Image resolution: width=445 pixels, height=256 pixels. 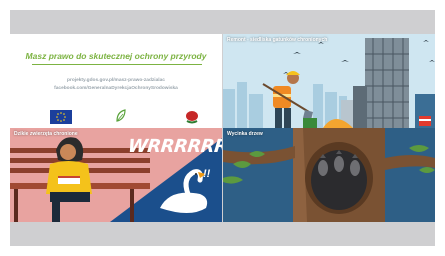 I want to click on tile-title-renovation: Remont - siedliska gatunków chronionych, so click(x=277, y=40).